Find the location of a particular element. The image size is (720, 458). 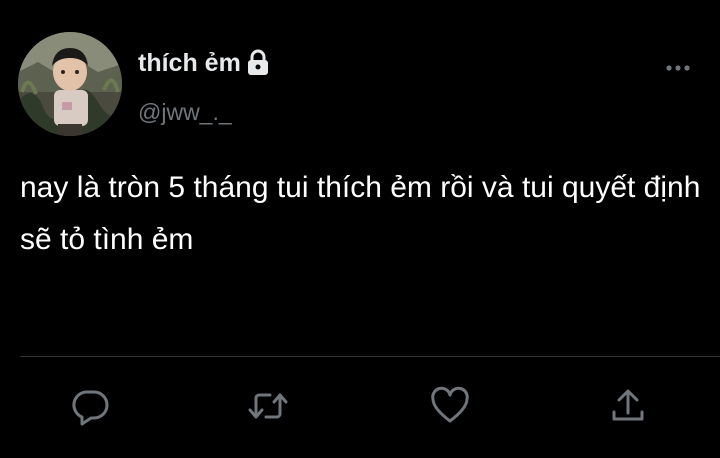

like-button is located at coordinates (450, 406).